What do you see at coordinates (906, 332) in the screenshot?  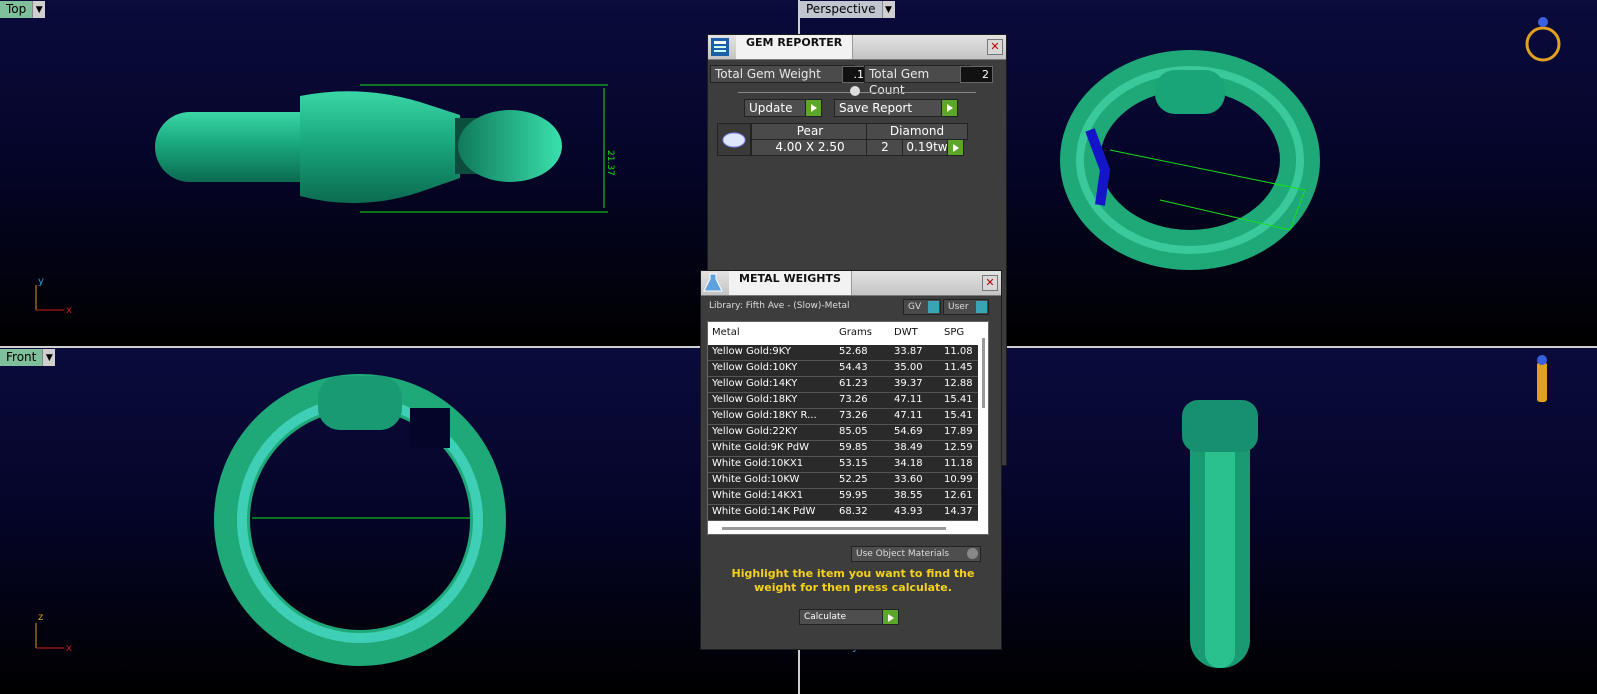 I see `column-header-dwt: DWT` at bounding box center [906, 332].